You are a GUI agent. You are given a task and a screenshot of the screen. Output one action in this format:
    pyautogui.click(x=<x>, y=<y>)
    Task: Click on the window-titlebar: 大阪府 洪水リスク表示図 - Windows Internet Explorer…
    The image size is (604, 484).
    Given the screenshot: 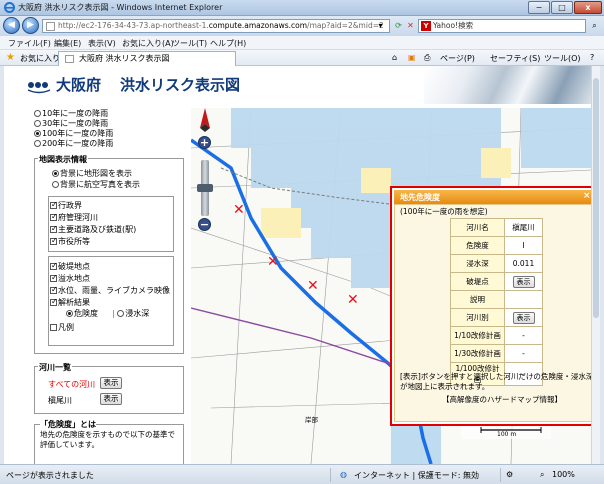 What is the action you would take?
    pyautogui.click(x=302, y=8)
    